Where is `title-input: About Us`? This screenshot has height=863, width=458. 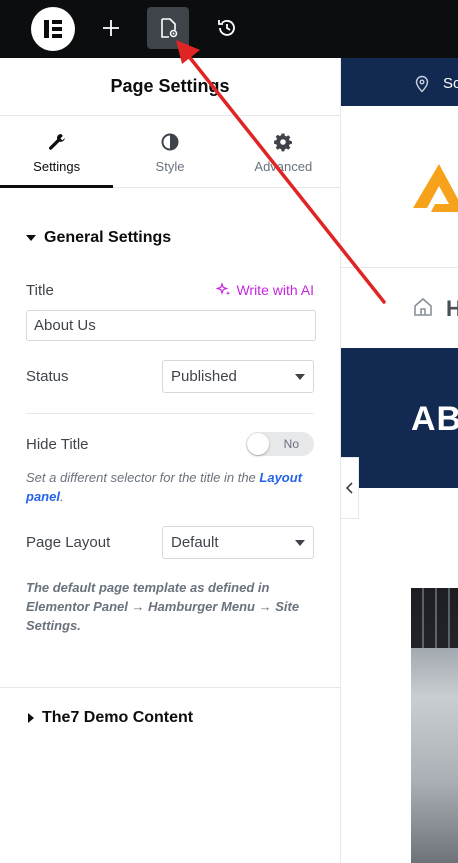 title-input: About Us is located at coordinates (171, 325).